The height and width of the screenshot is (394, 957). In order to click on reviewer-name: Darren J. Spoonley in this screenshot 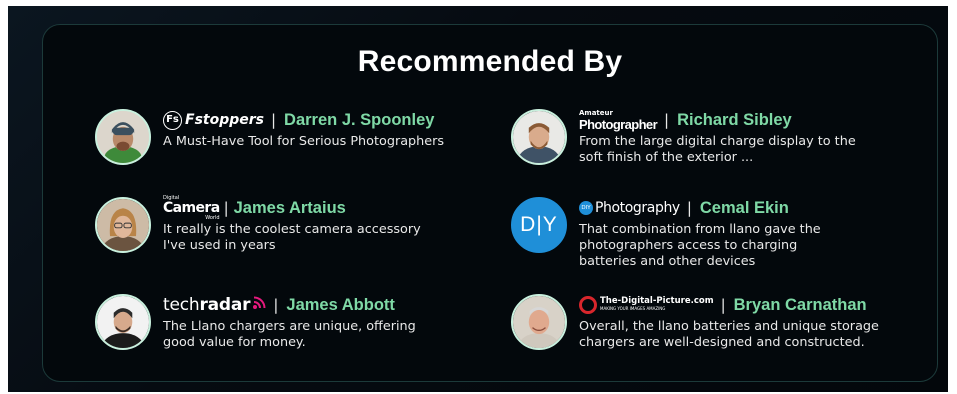, I will do `click(359, 119)`.